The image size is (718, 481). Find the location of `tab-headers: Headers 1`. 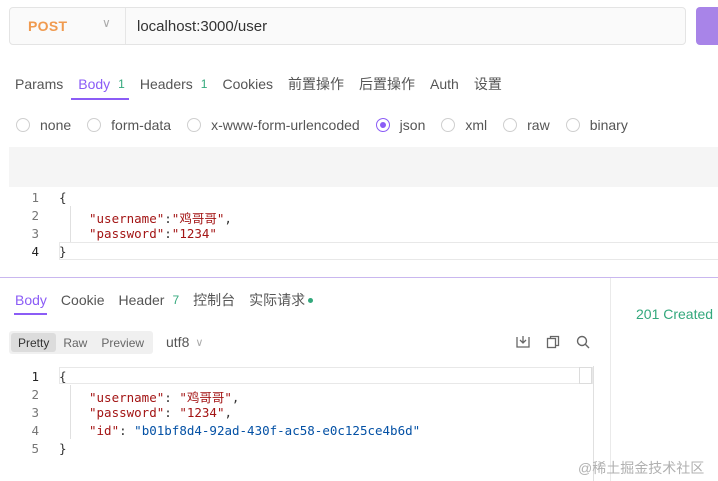

tab-headers: Headers 1 is located at coordinates (174, 84).